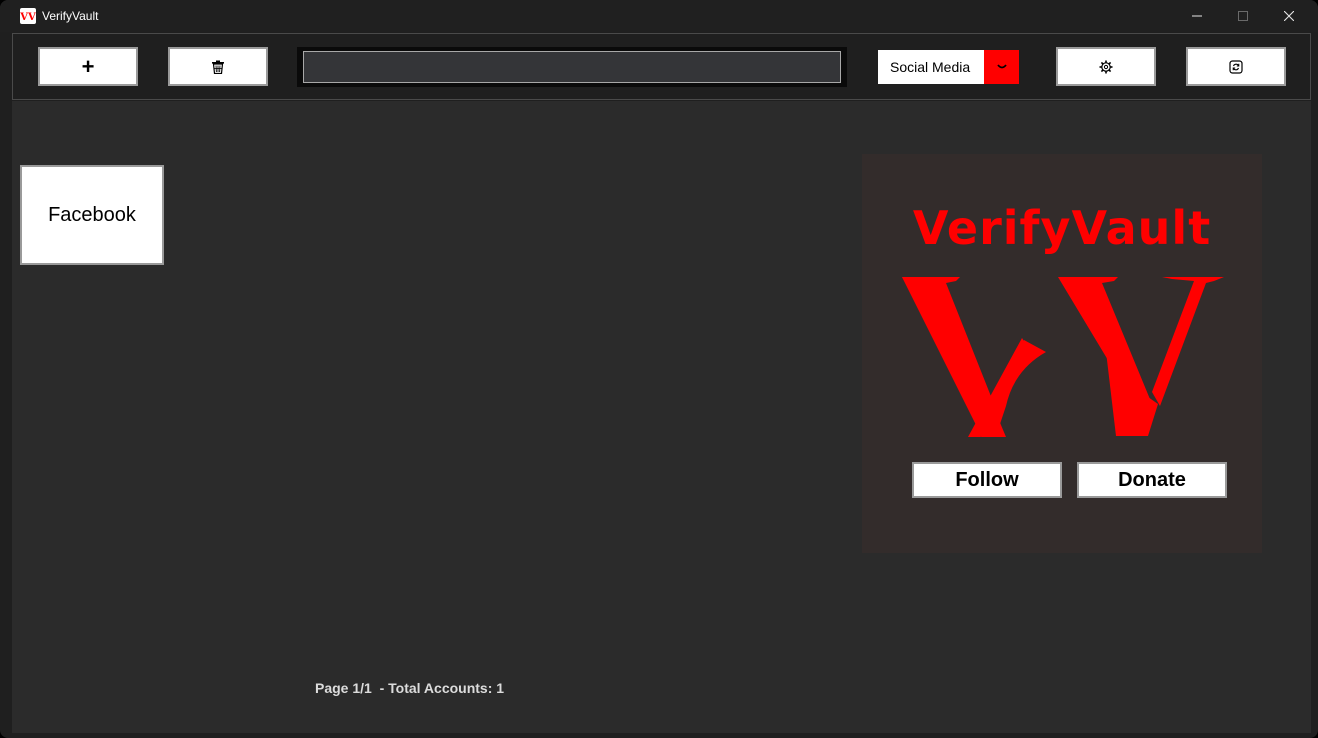 The width and height of the screenshot is (1318, 738). Describe the element at coordinates (1063, 357) in the screenshot. I see `vv-logo-icon` at that location.